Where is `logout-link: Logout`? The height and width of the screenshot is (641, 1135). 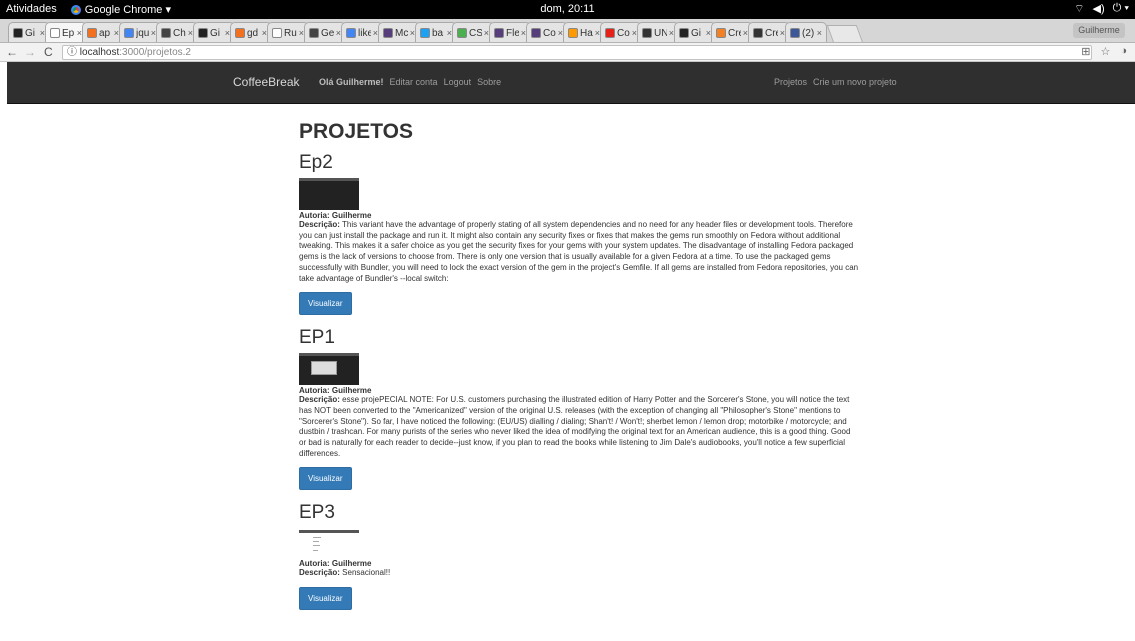 logout-link: Logout is located at coordinates (458, 82).